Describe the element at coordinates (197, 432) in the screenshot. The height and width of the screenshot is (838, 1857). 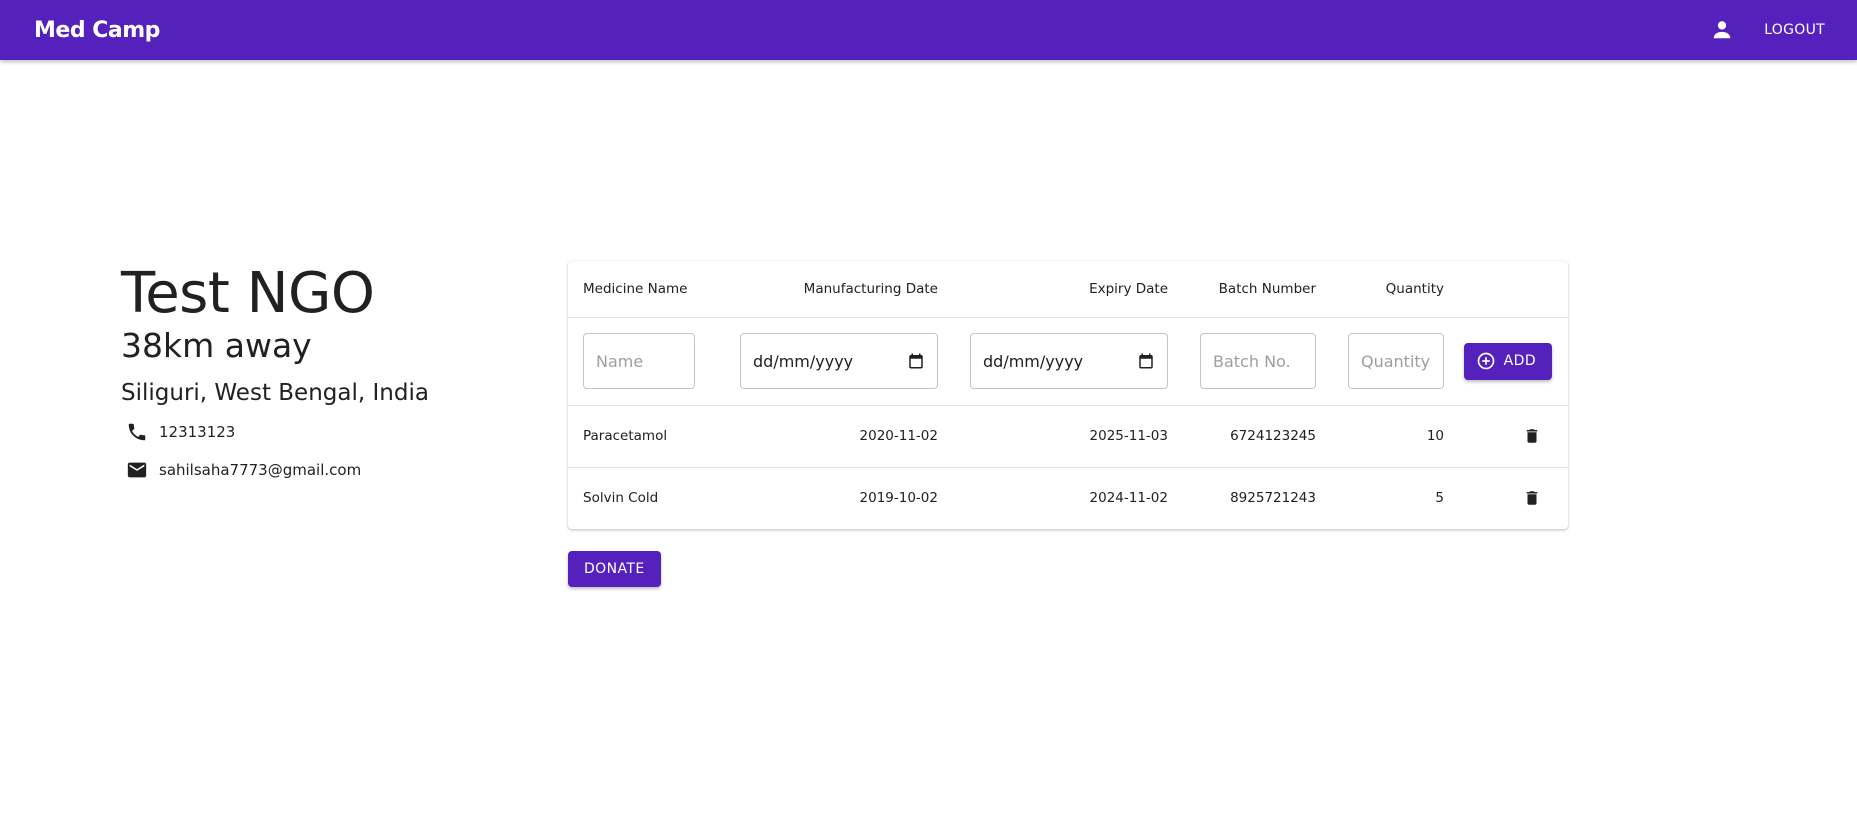
I see `phone-number: 12313123` at that location.